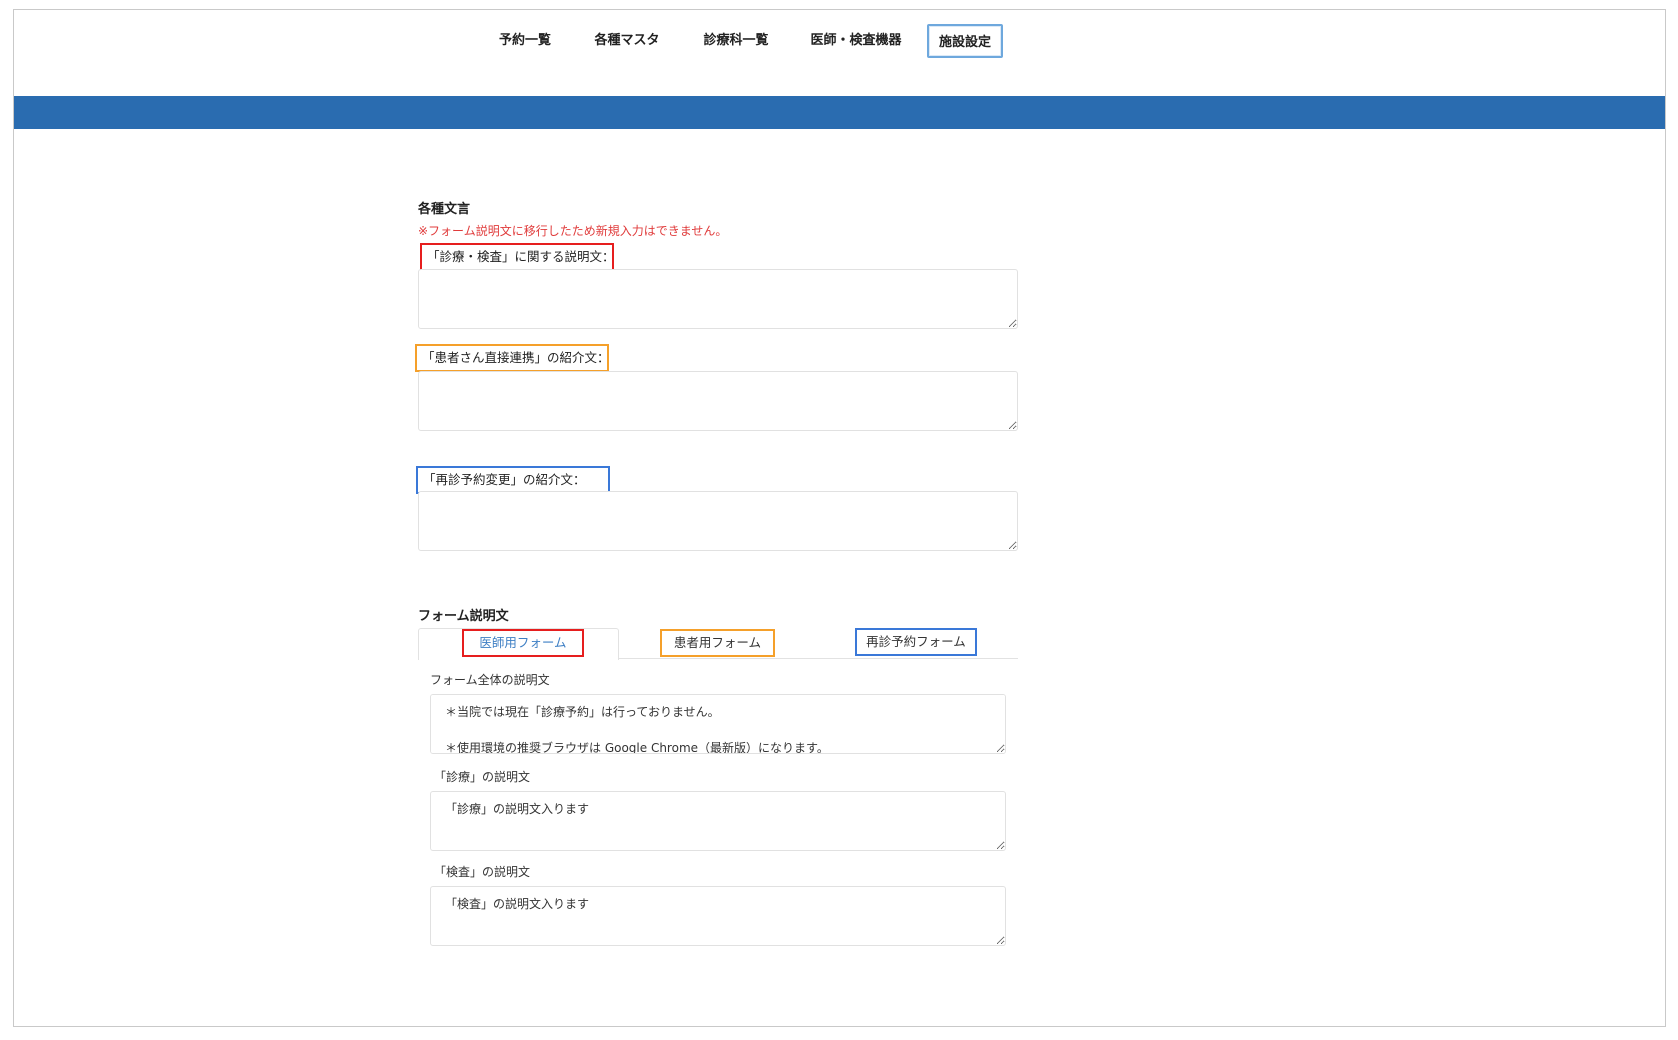  Describe the element at coordinates (856, 41) in the screenshot. I see `nav-doctors-equipment: 医師・検査機器` at that location.